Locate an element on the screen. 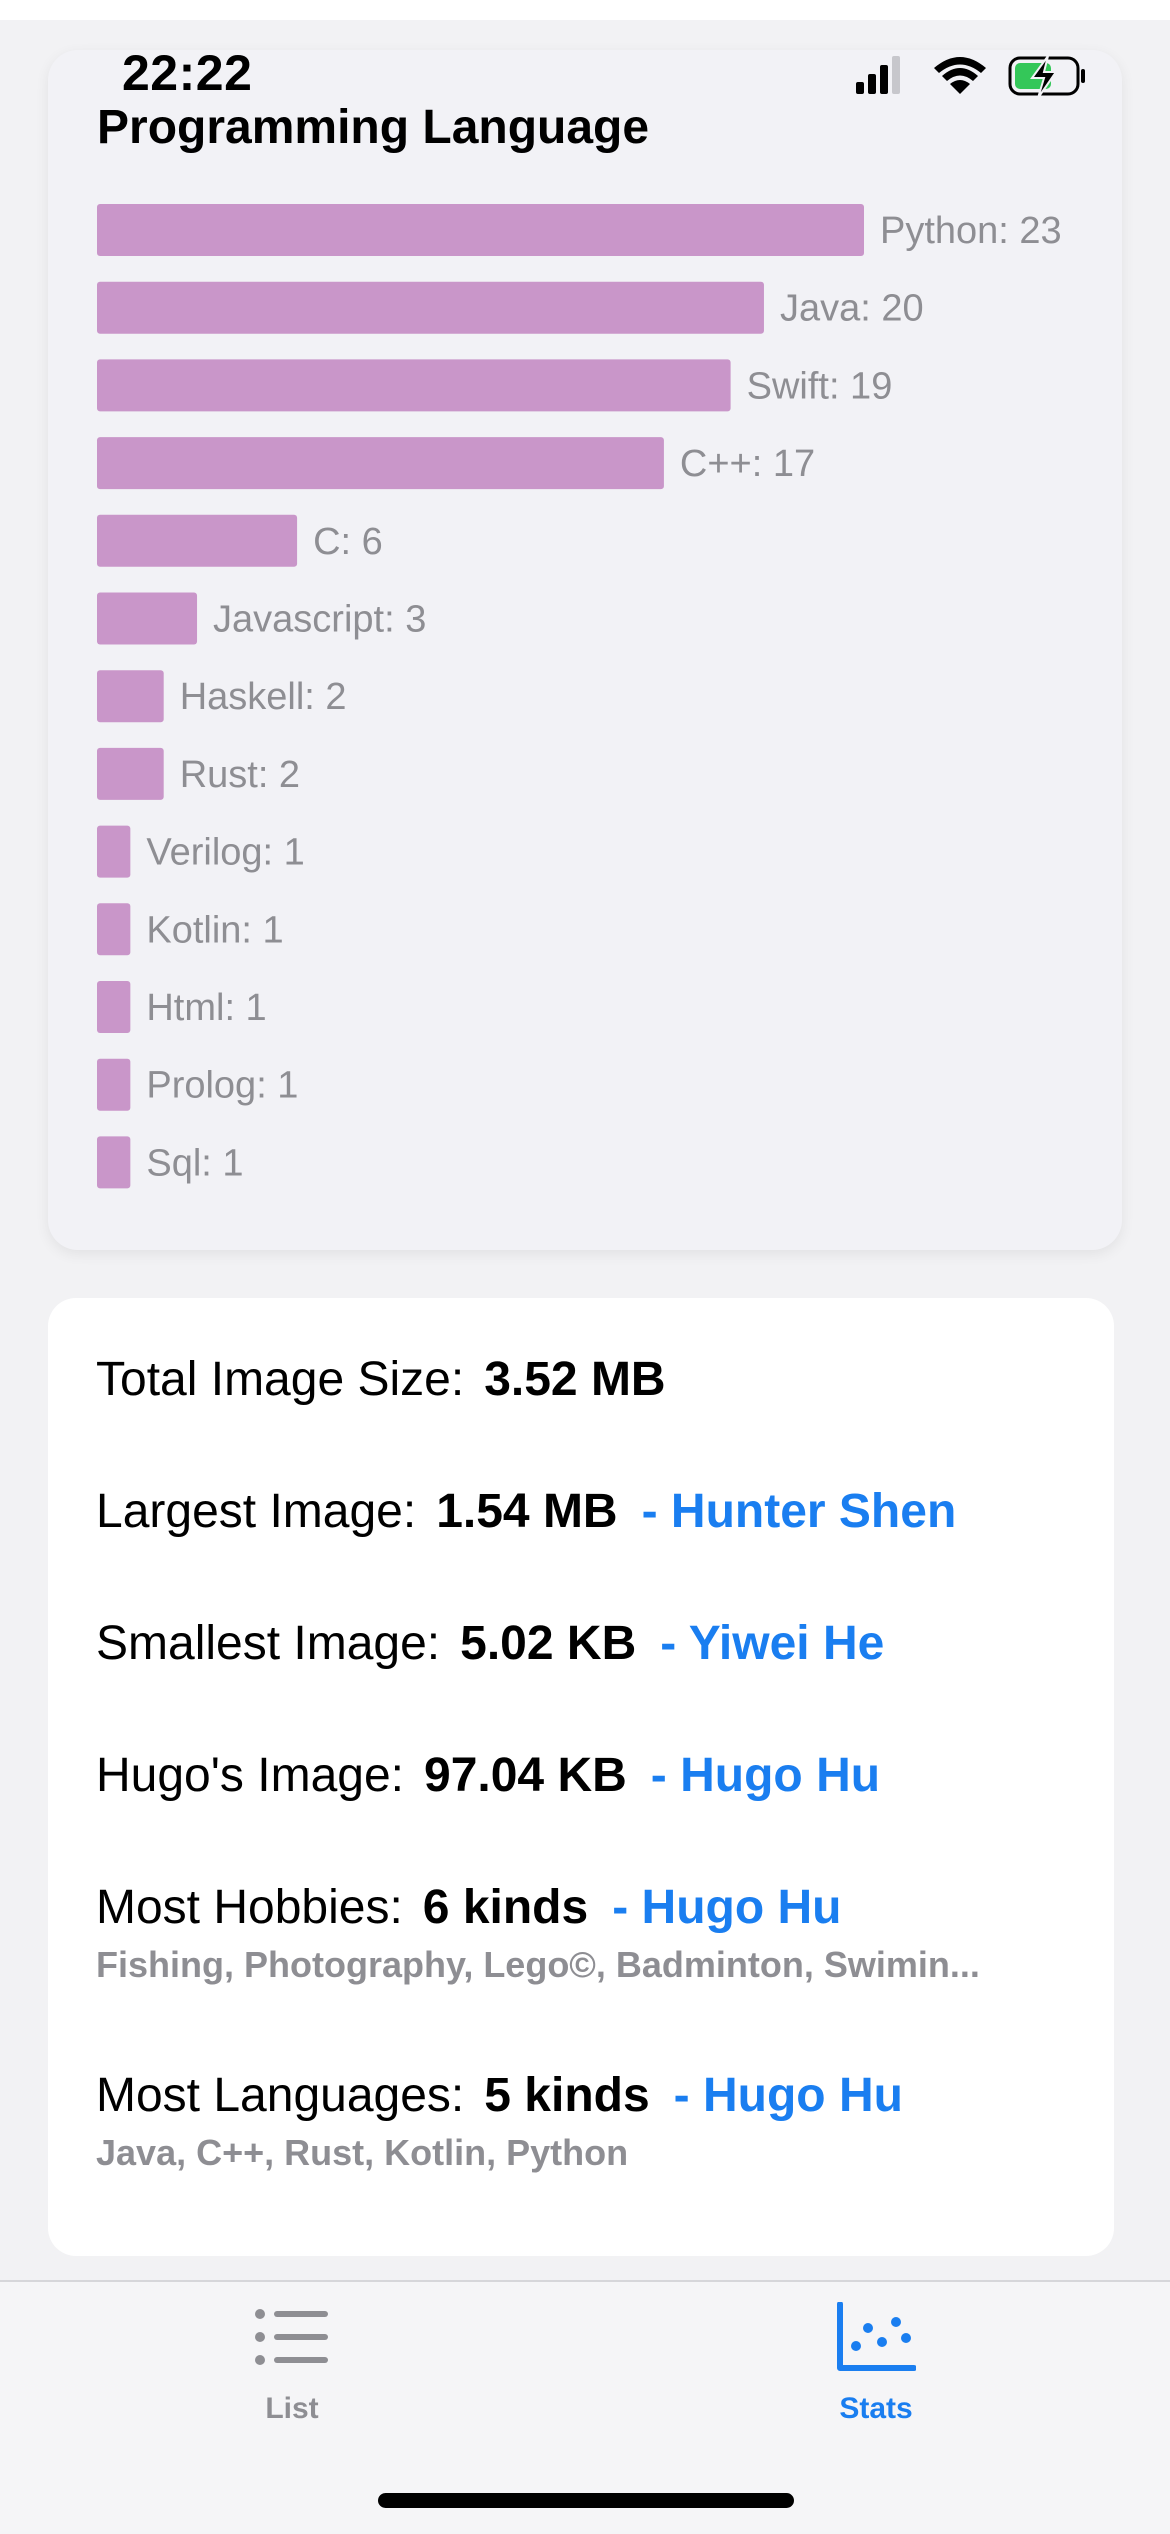 The image size is (1170, 2534). bar-prolog is located at coordinates (114, 1084).